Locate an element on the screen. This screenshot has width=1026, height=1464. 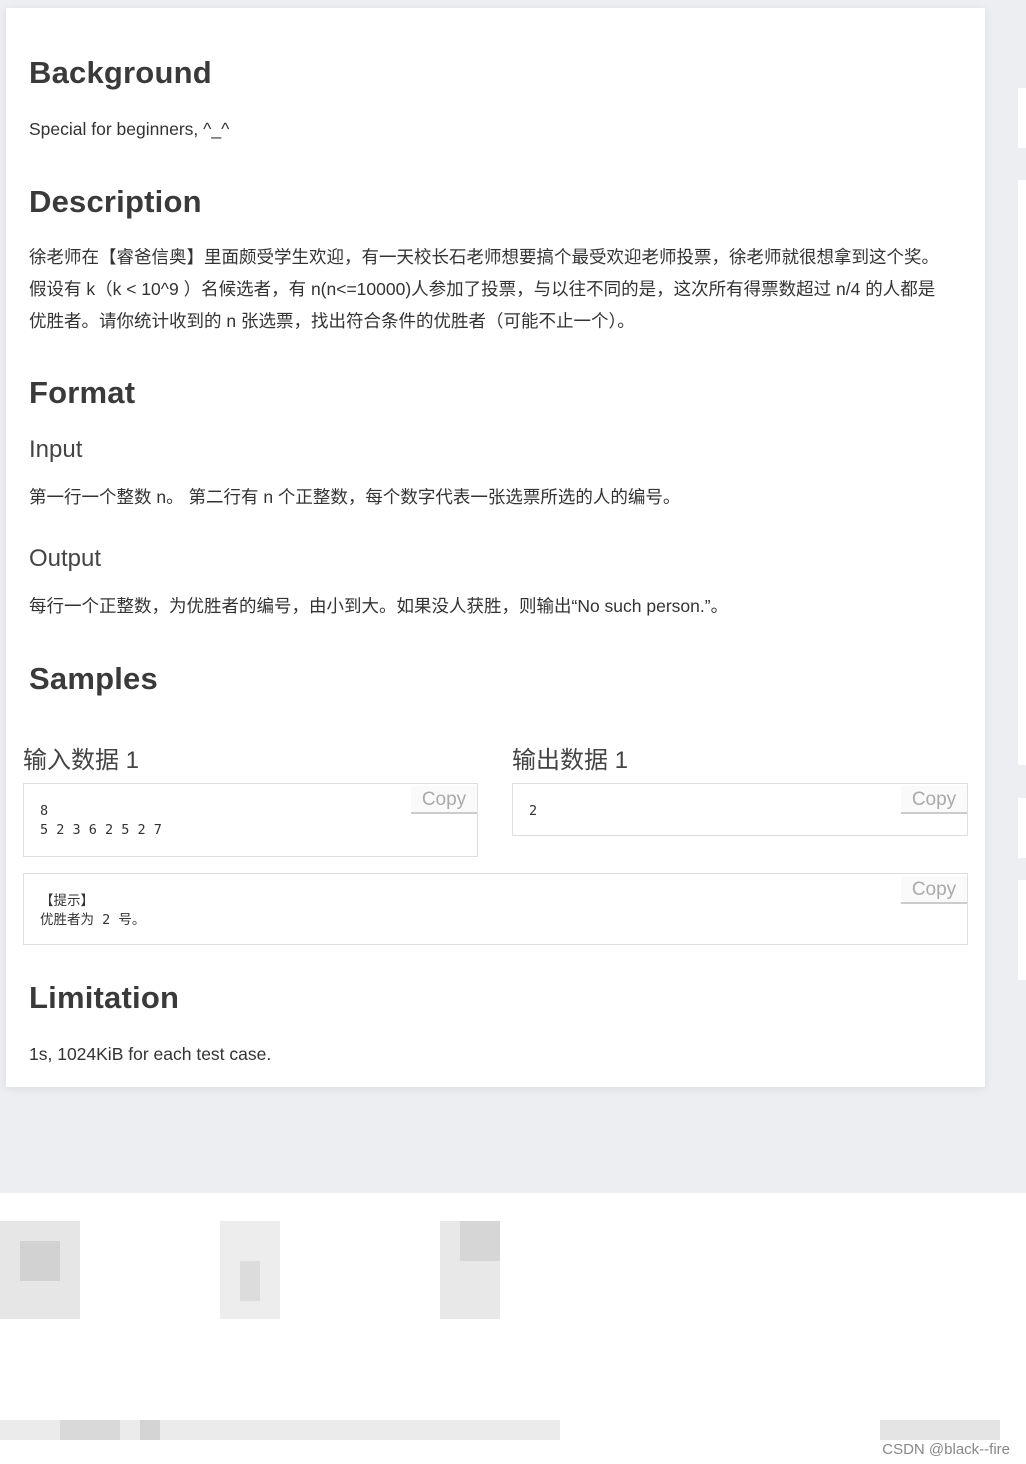
sample-input-data: 8 5 2 3 6 2 5 2 7 is located at coordinates (101, 820).